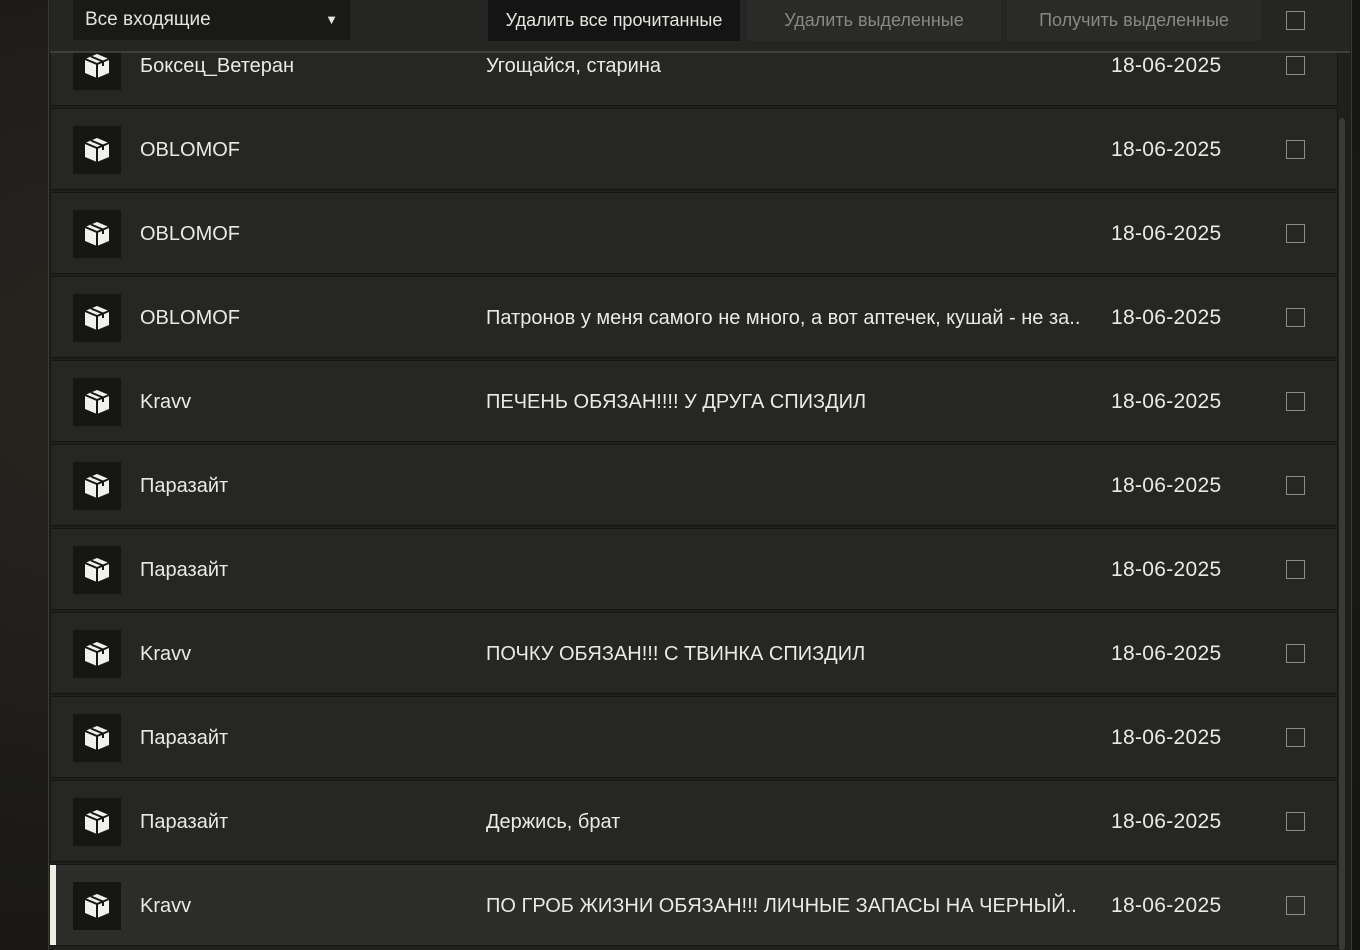  Describe the element at coordinates (148, 19) in the screenshot. I see `inbox-filter-value: Все входящие` at that location.